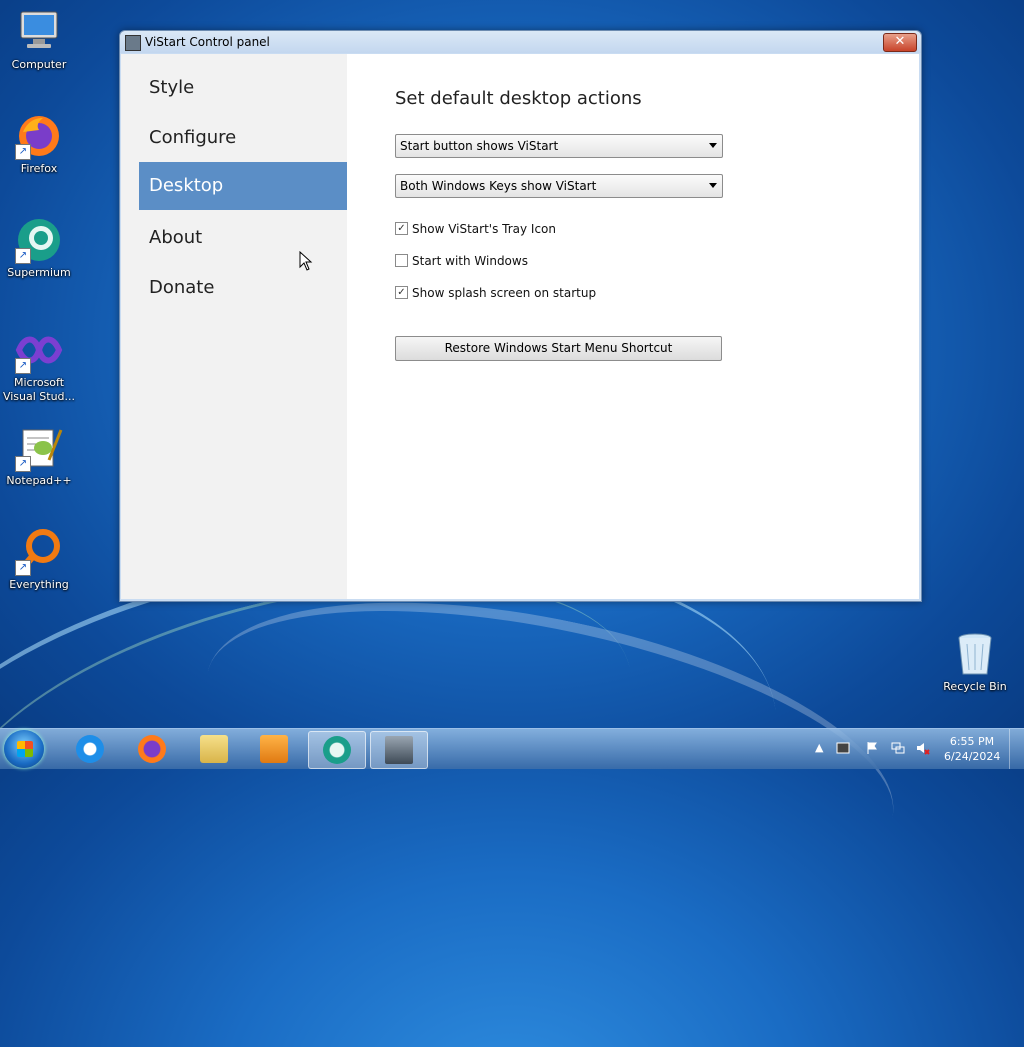  I want to click on mouse-cursor-icon, so click(306, 261).